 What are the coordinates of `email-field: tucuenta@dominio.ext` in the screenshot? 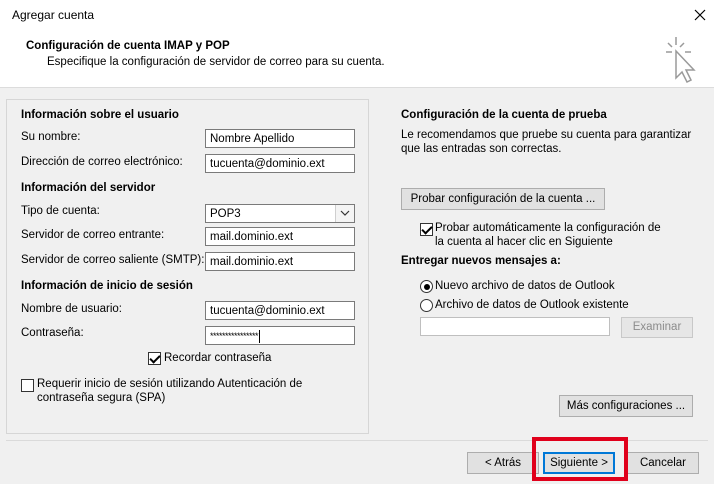 It's located at (280, 163).